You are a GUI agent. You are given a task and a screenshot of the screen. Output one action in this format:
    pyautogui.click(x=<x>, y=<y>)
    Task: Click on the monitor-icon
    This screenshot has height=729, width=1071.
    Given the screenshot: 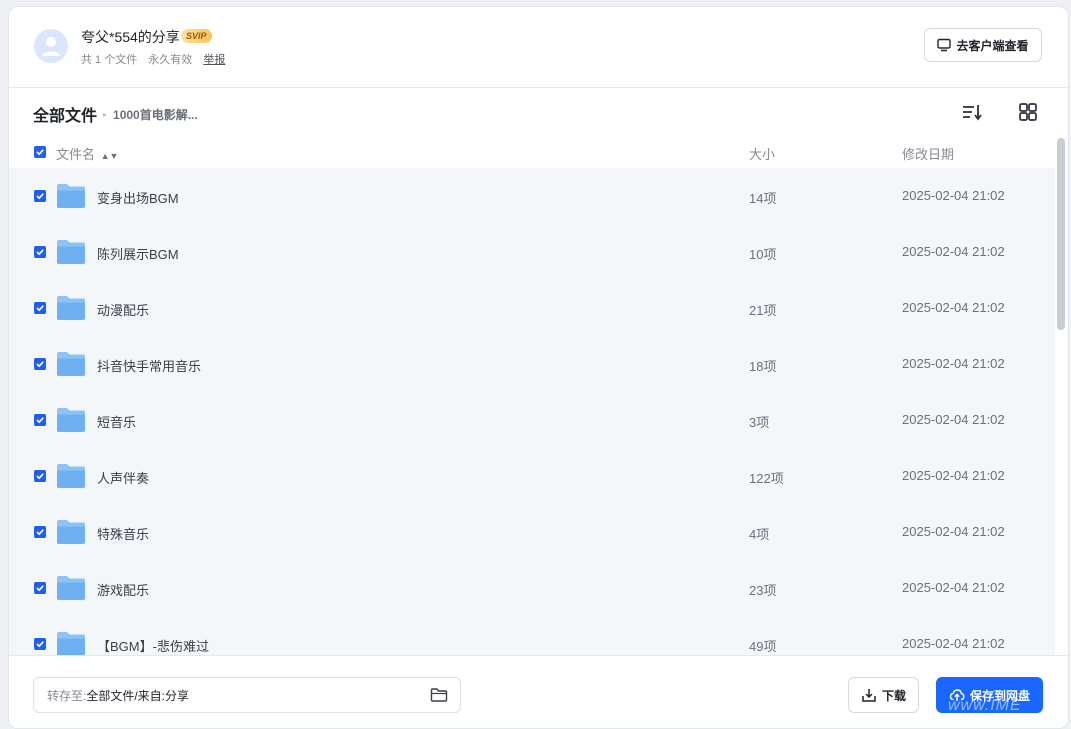 What is the action you would take?
    pyautogui.click(x=944, y=45)
    